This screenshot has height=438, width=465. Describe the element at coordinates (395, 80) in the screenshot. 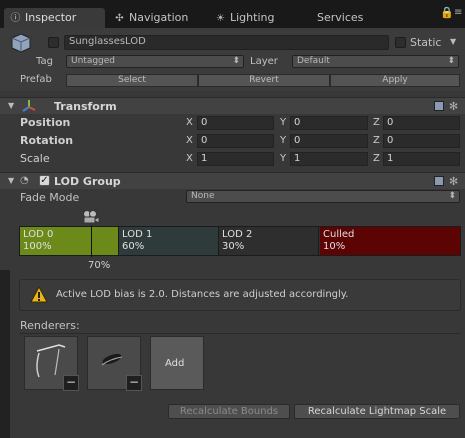

I see `apply-button: Apply` at that location.